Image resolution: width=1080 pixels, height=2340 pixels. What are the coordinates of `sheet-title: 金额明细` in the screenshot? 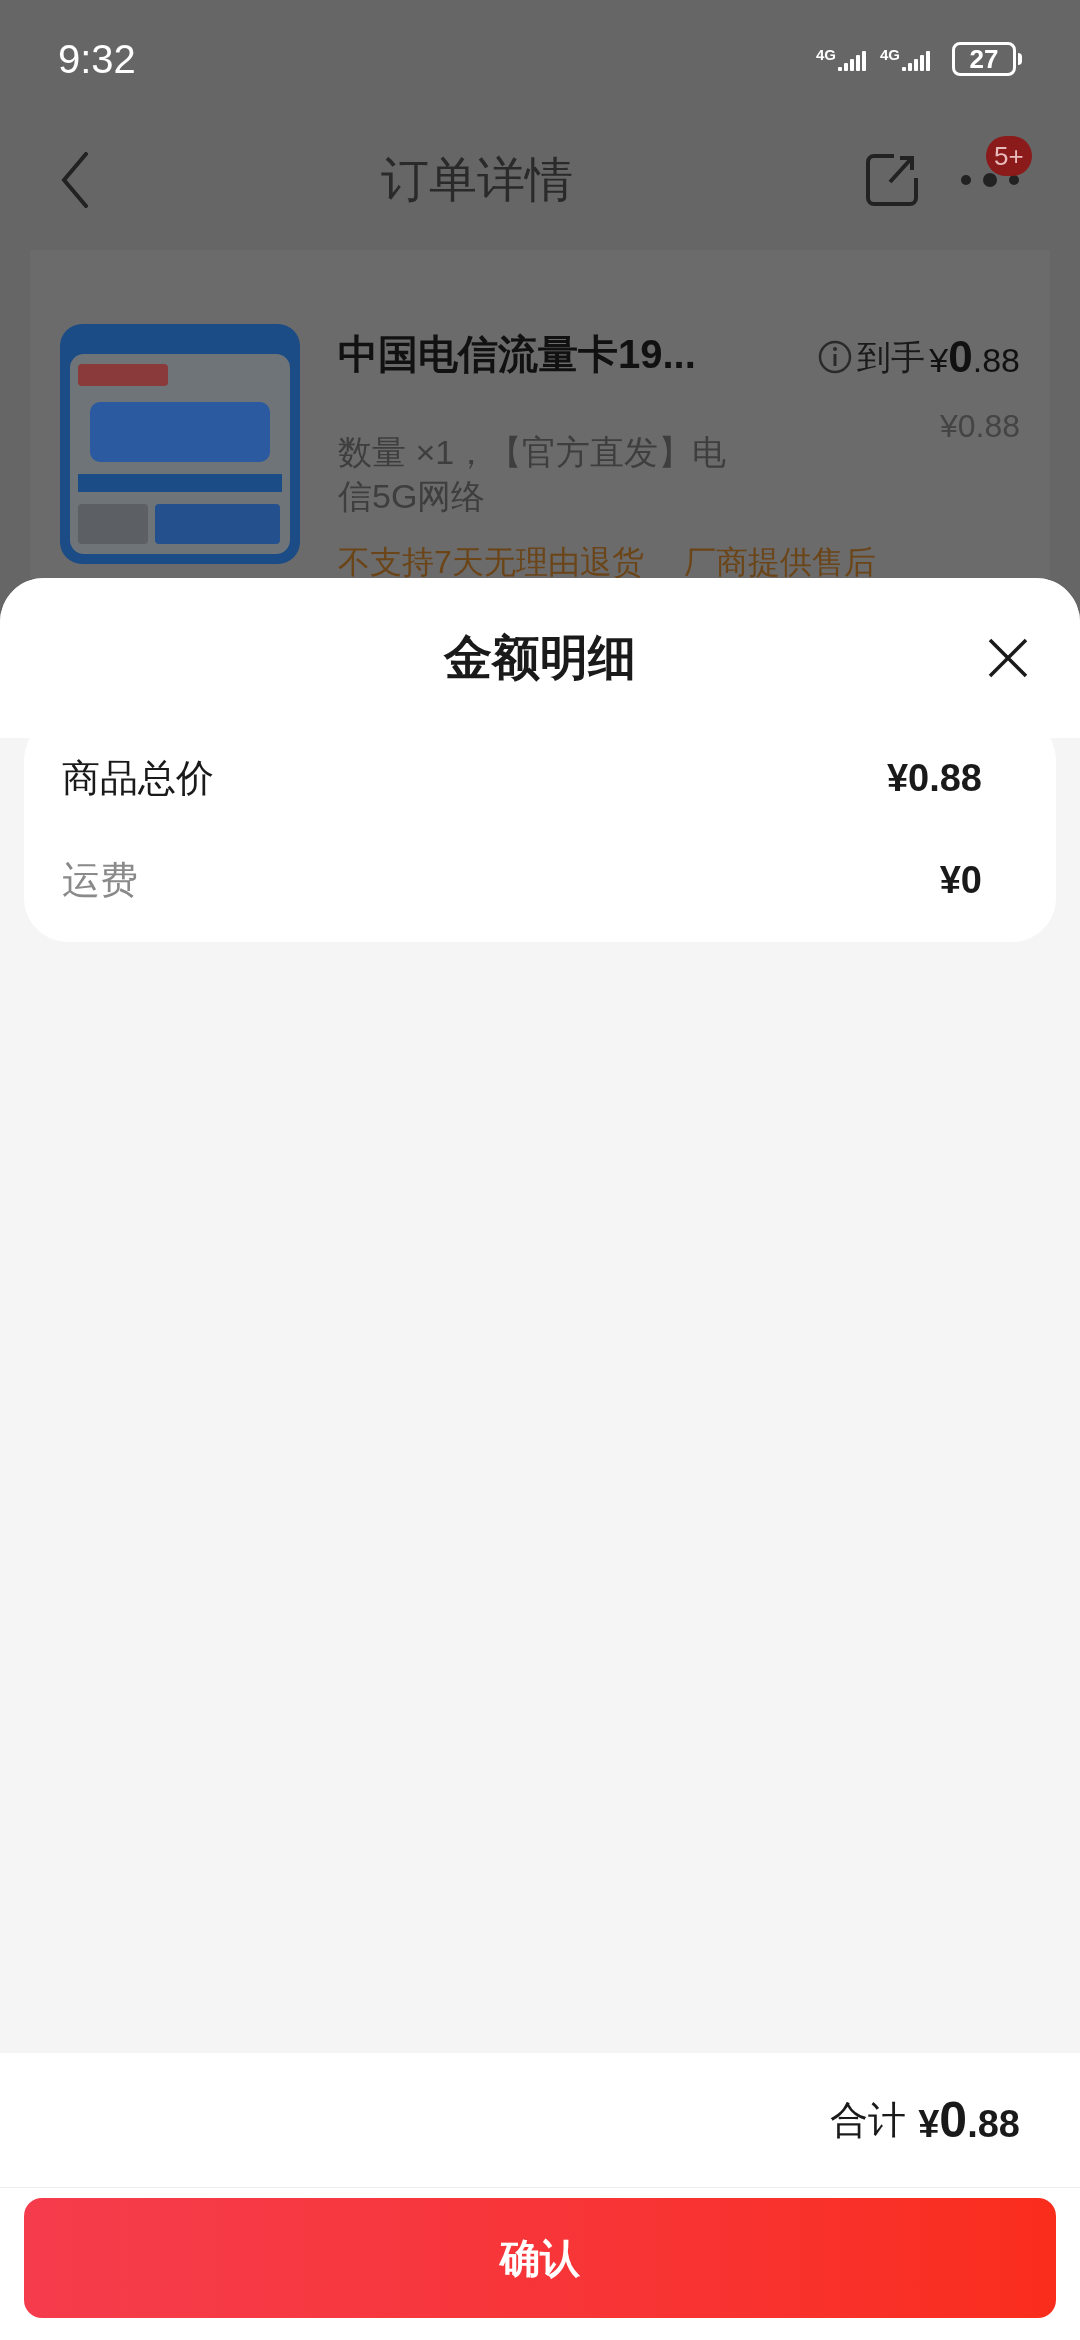 It's located at (540, 658).